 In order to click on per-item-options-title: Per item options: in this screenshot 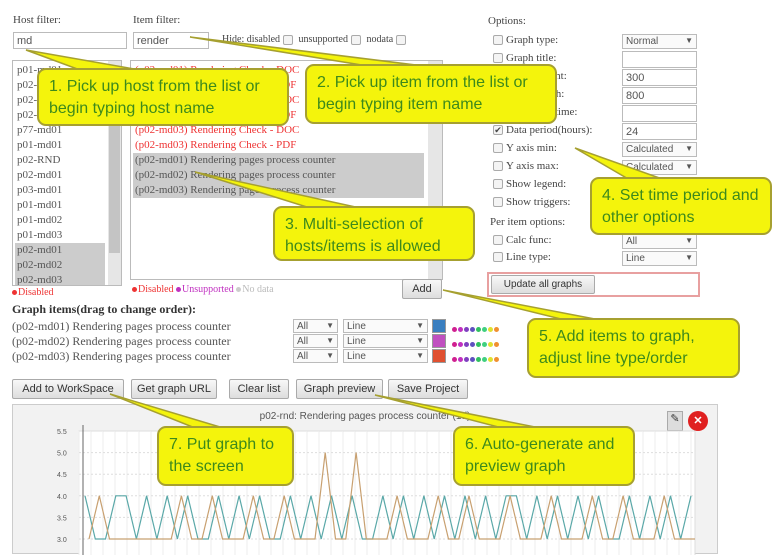, I will do `click(528, 222)`.